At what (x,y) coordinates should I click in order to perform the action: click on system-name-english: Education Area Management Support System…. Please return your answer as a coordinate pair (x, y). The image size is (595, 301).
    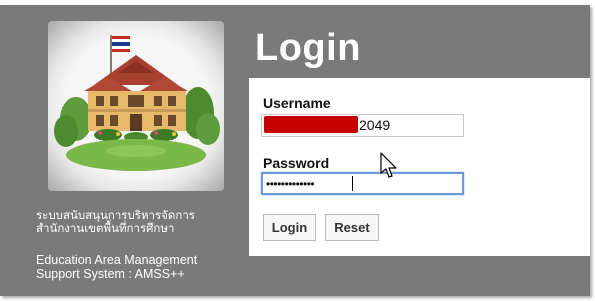
    Looking at the image, I should click on (141, 267).